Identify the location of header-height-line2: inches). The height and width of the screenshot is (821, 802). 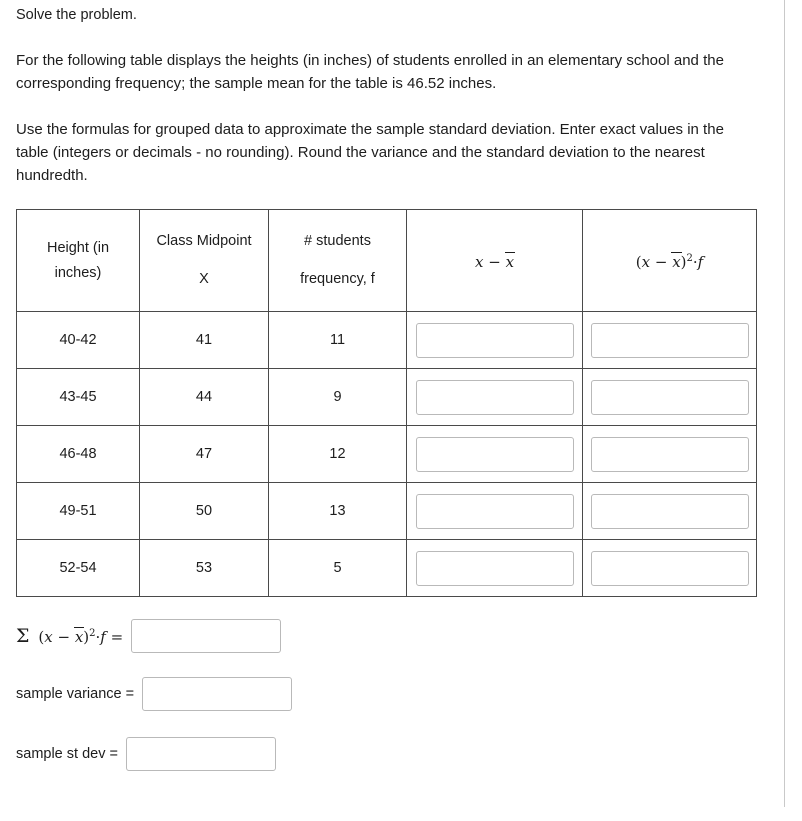
(78, 272).